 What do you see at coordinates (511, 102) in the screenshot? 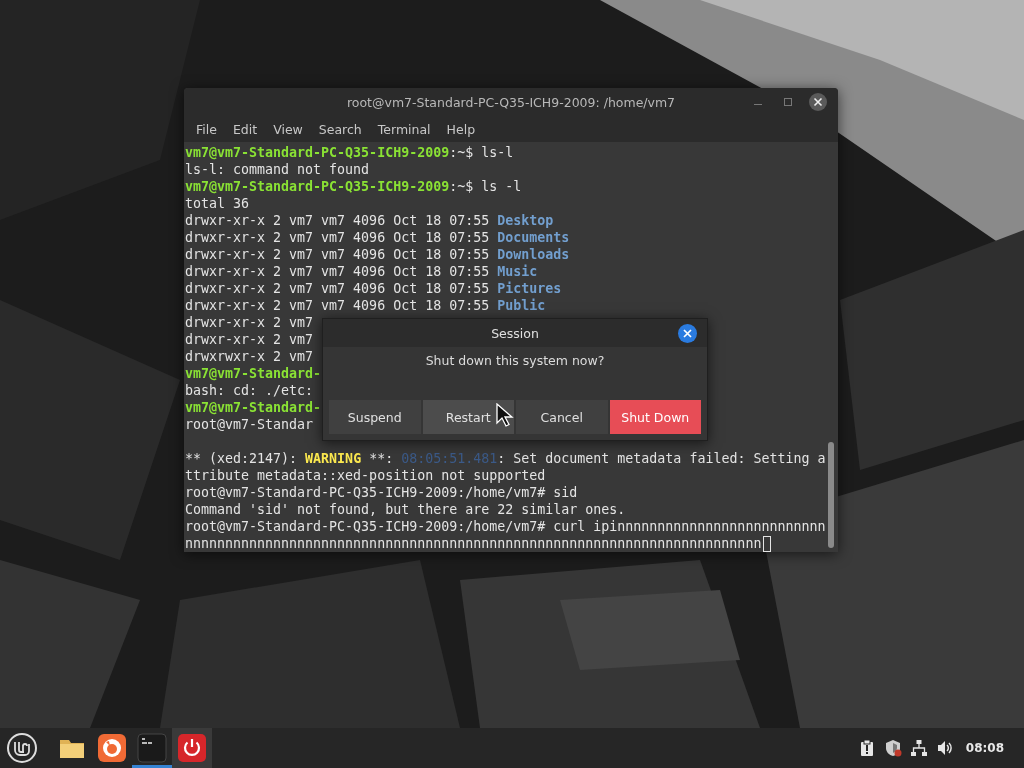
I see `window-title: root@vm7-Standard-PC-Q35-ICH9-2009: /home/vm7` at bounding box center [511, 102].